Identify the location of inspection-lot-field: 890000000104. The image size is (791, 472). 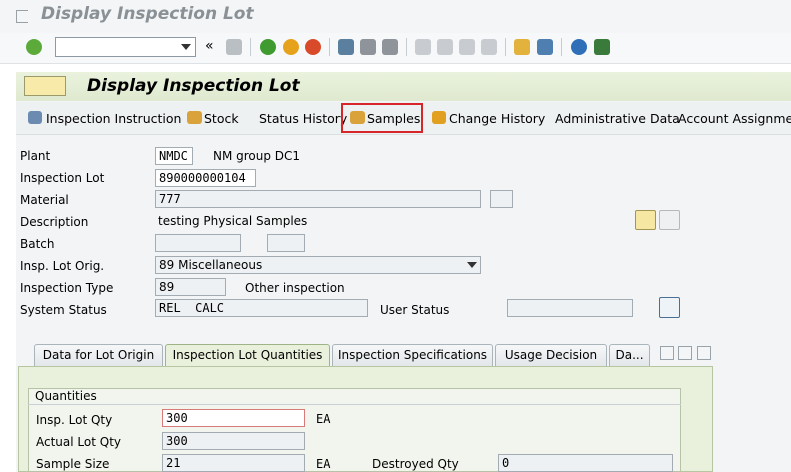
(205, 178).